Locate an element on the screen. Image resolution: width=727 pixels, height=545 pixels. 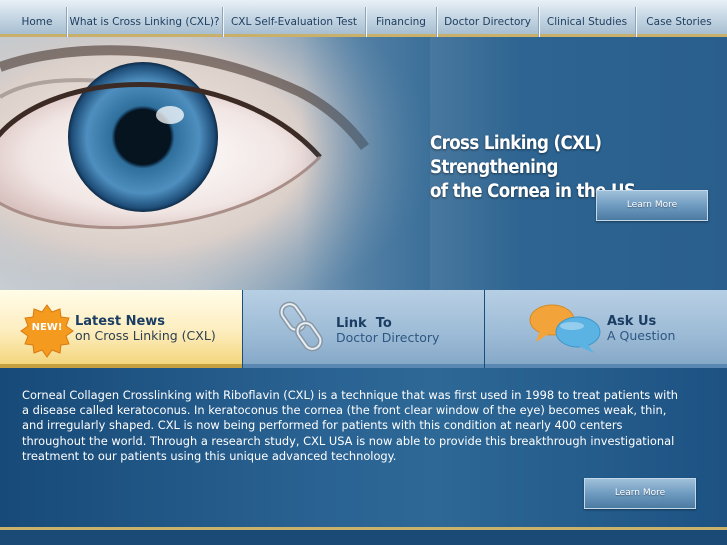
new-badge-label: NEW! is located at coordinates (47, 327).